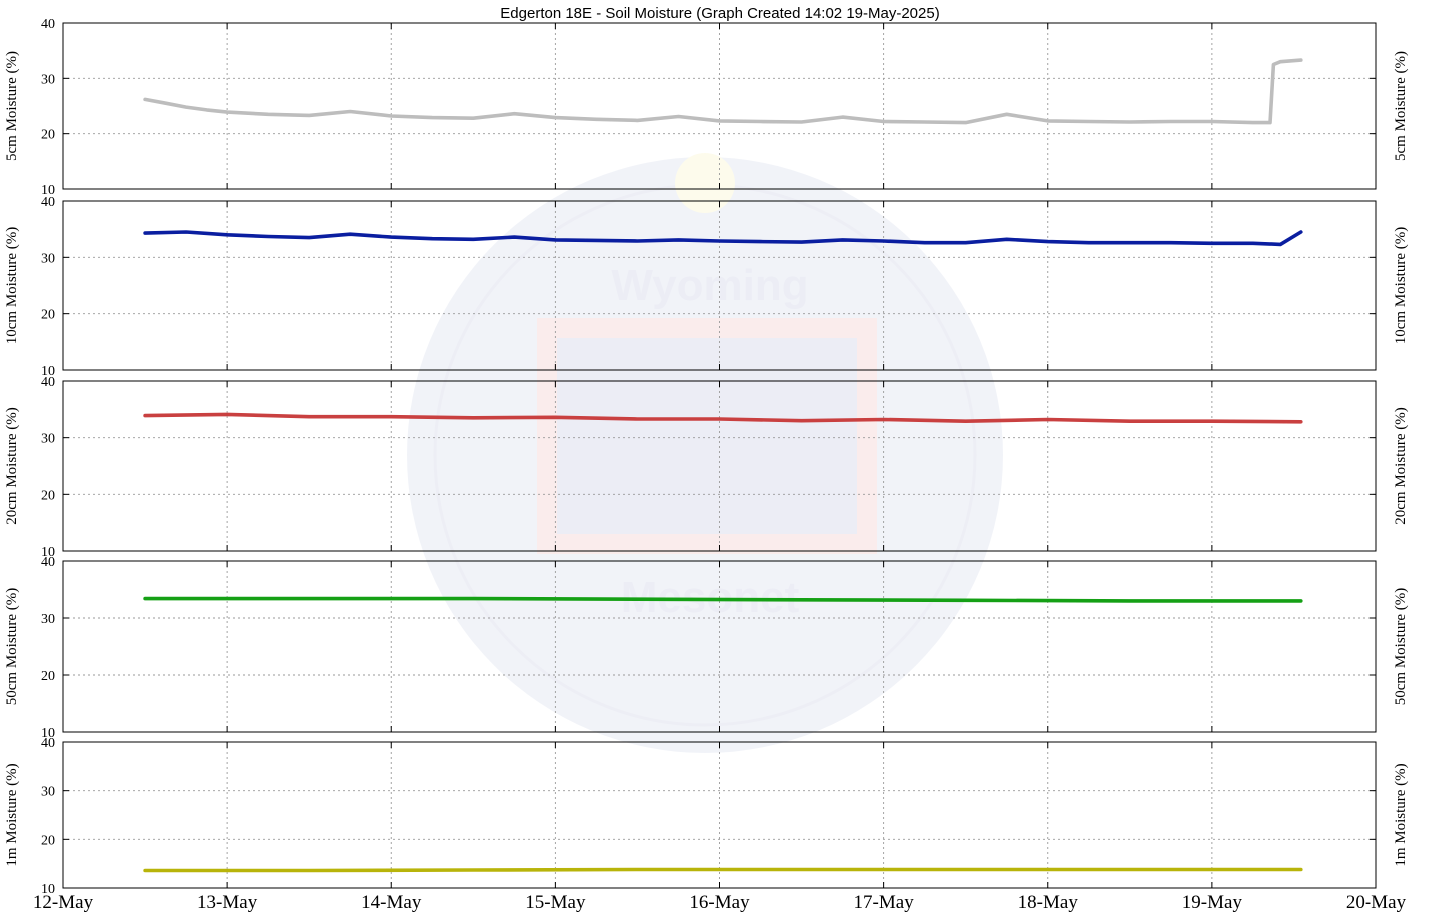  Describe the element at coordinates (1401, 106) in the screenshot. I see `y-axis-label-right: 5cm Moisture (%)` at that location.